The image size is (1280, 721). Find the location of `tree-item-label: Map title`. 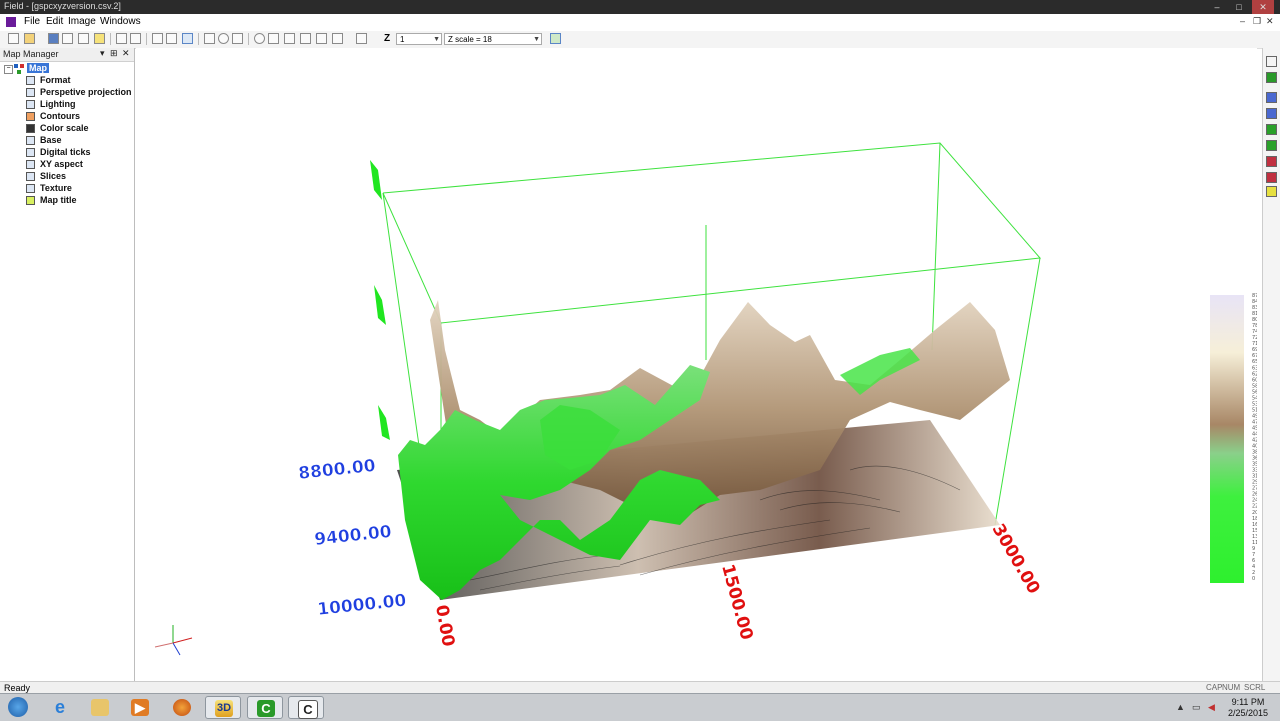

tree-item-label: Map title is located at coordinates (58, 200).